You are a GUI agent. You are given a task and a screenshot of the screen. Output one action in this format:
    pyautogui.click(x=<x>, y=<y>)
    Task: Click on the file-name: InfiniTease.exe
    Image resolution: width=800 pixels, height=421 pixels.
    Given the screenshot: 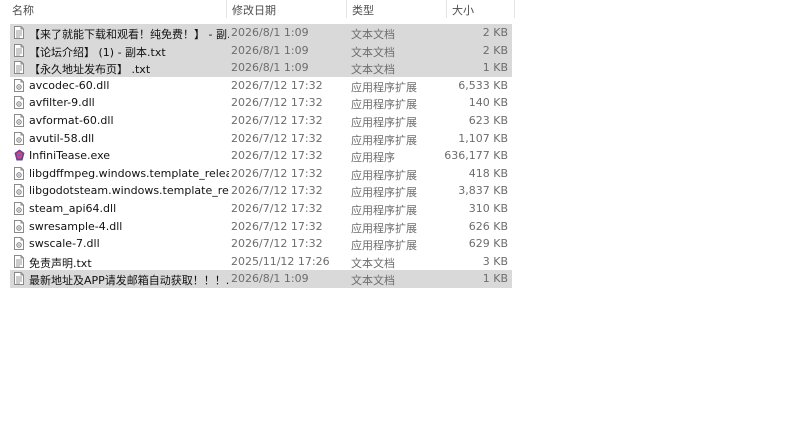 What is the action you would take?
    pyautogui.click(x=70, y=156)
    